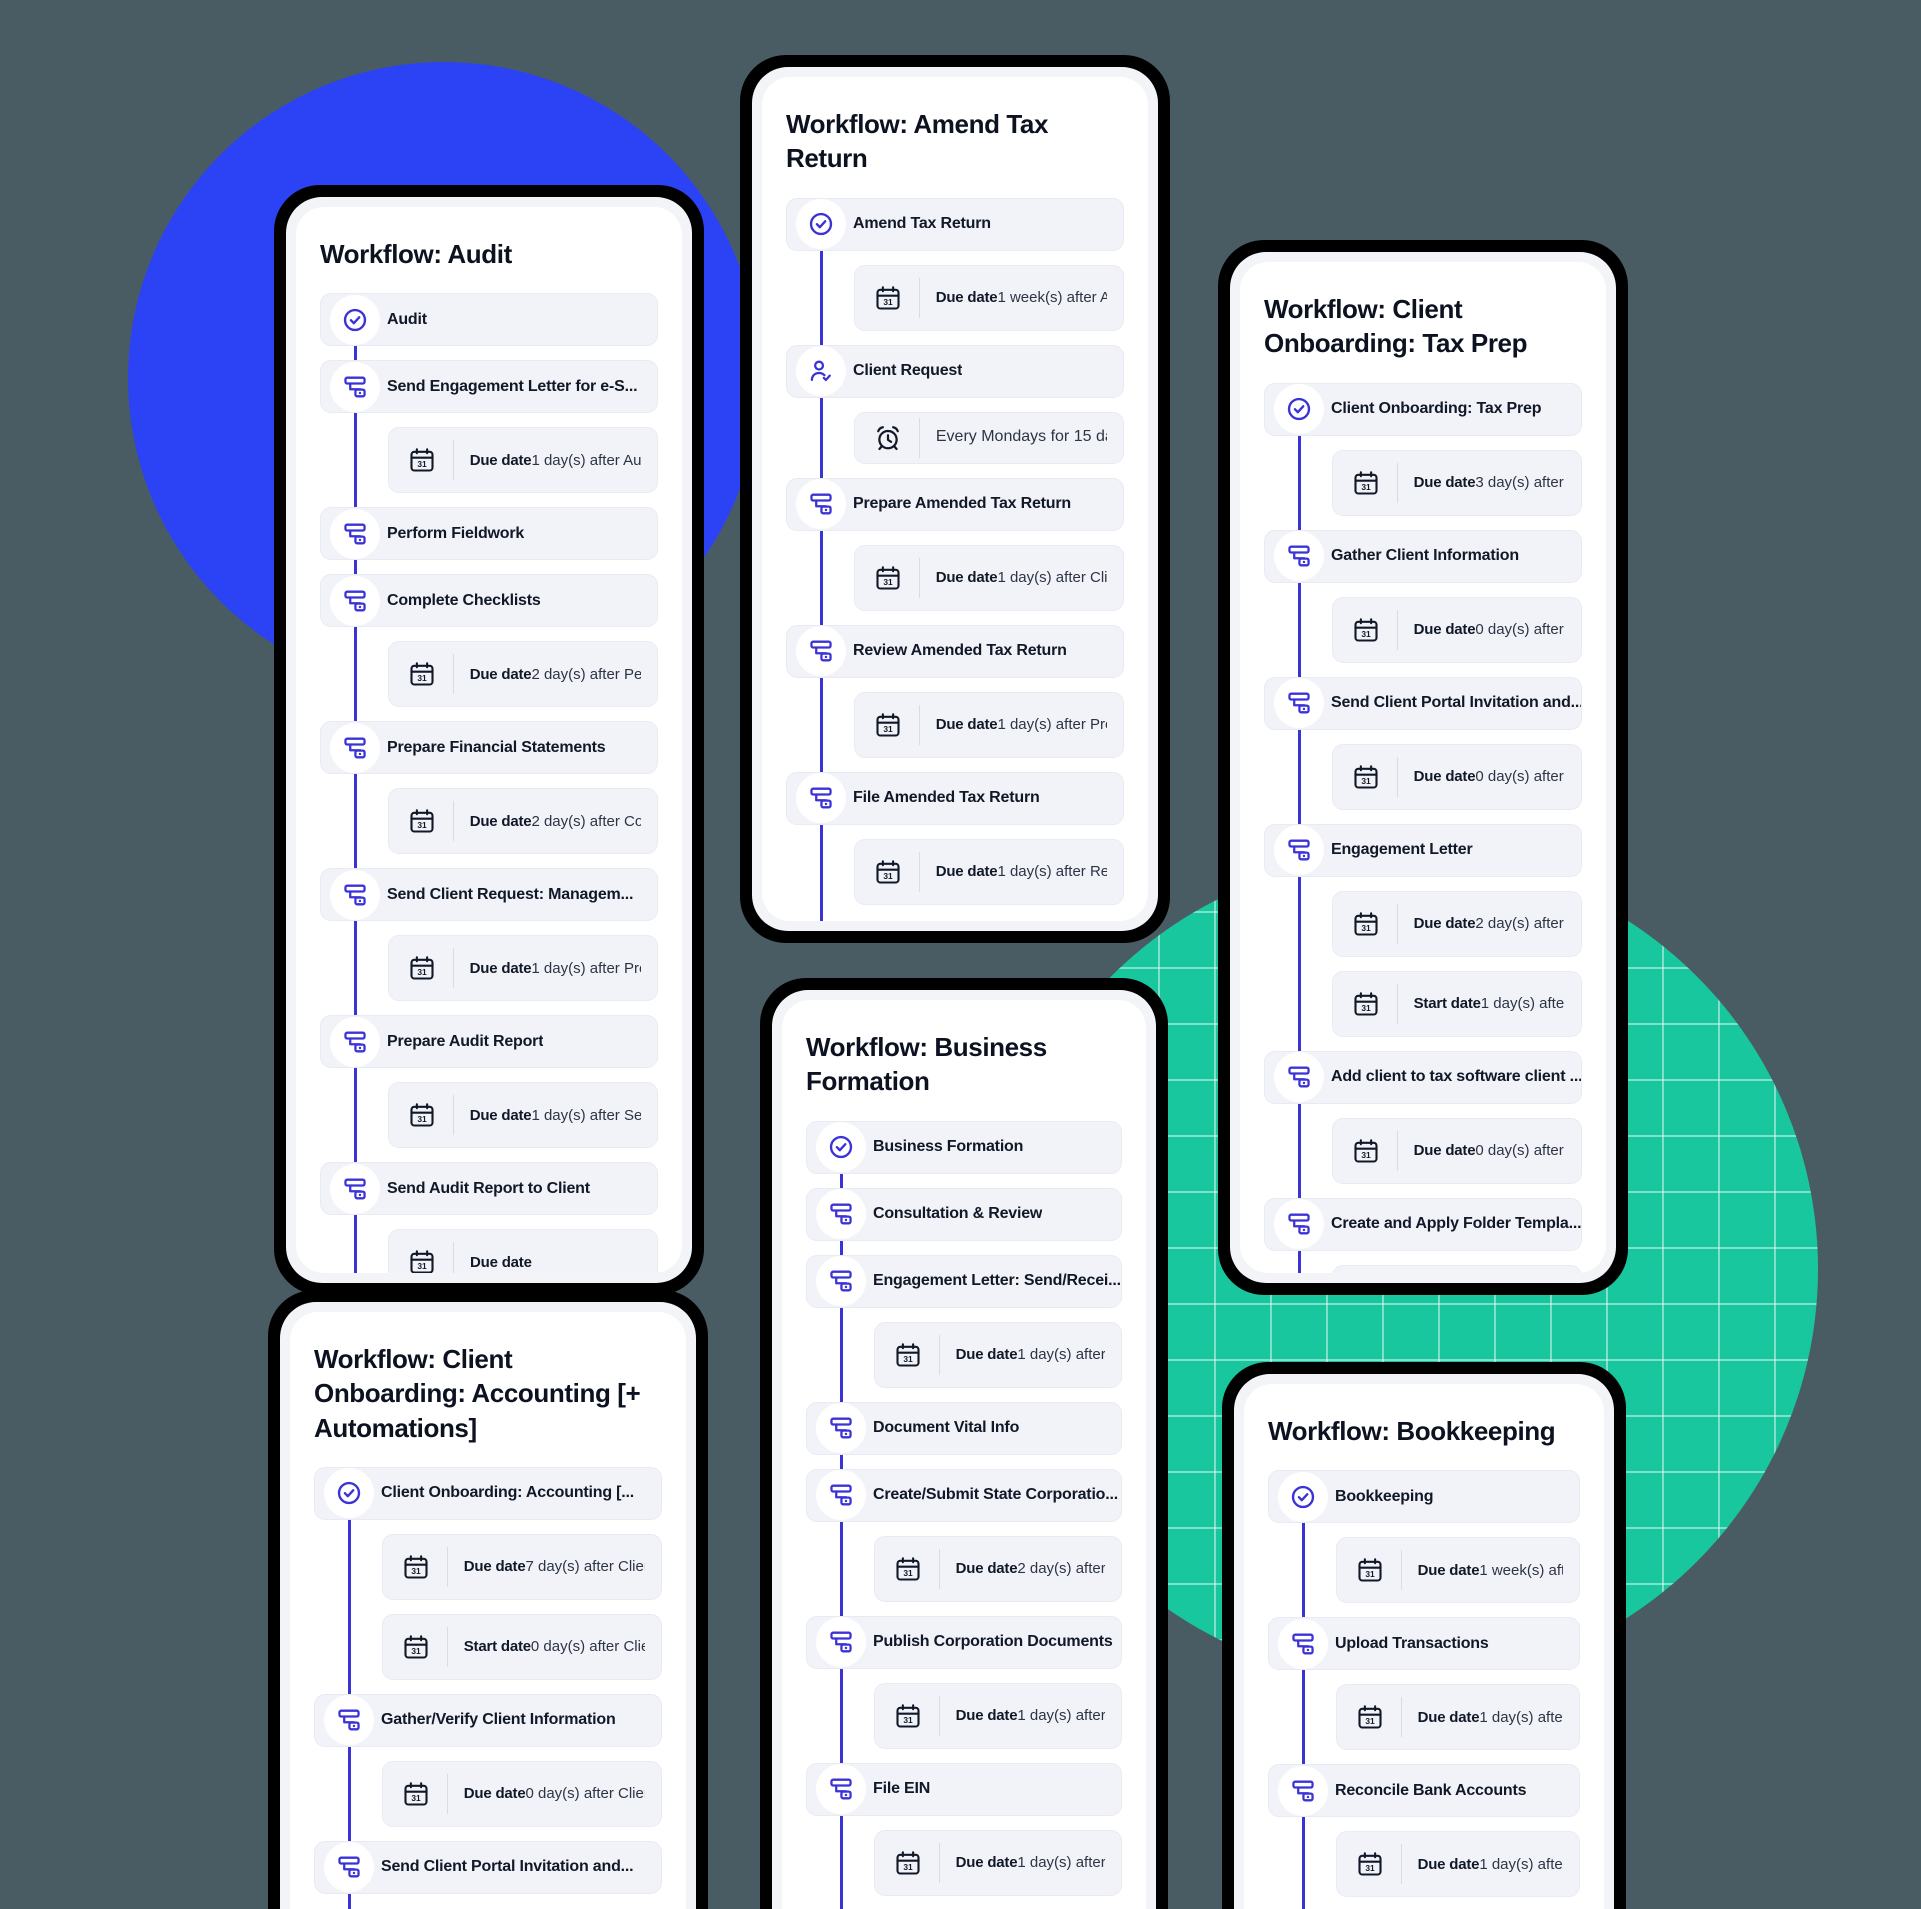 The height and width of the screenshot is (1909, 1921). I want to click on workflow-step-label: Consultation & Review, so click(958, 1214).